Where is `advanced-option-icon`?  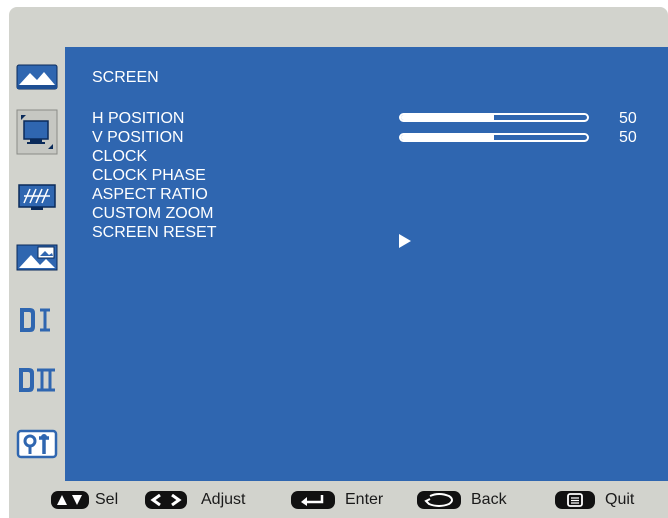 advanced-option-icon is located at coordinates (37, 444).